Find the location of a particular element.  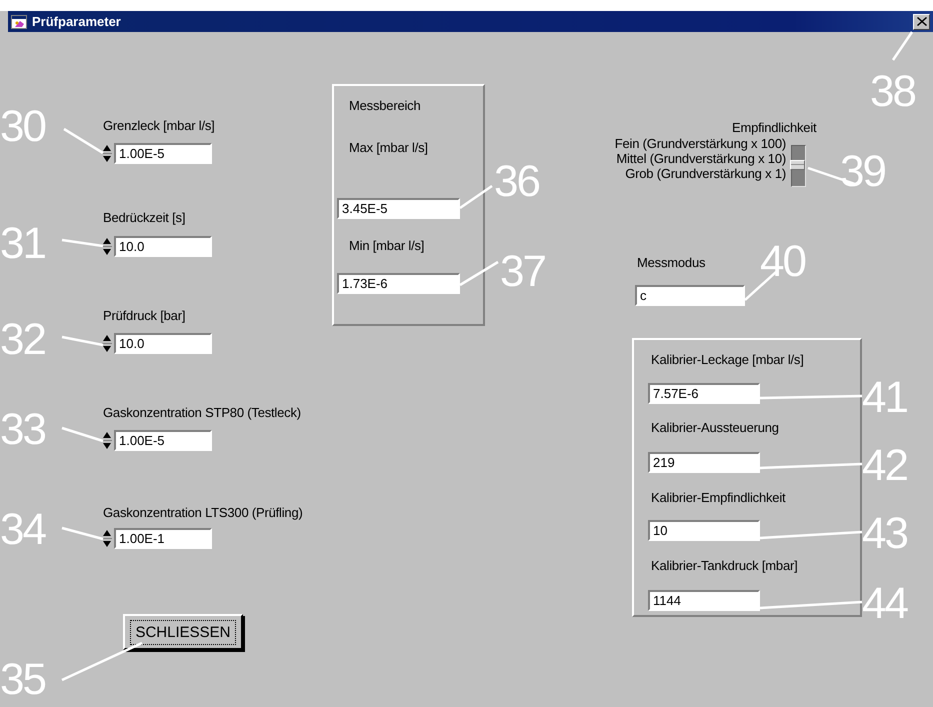

numeric-field: 7.57E-6 is located at coordinates (704, 393).